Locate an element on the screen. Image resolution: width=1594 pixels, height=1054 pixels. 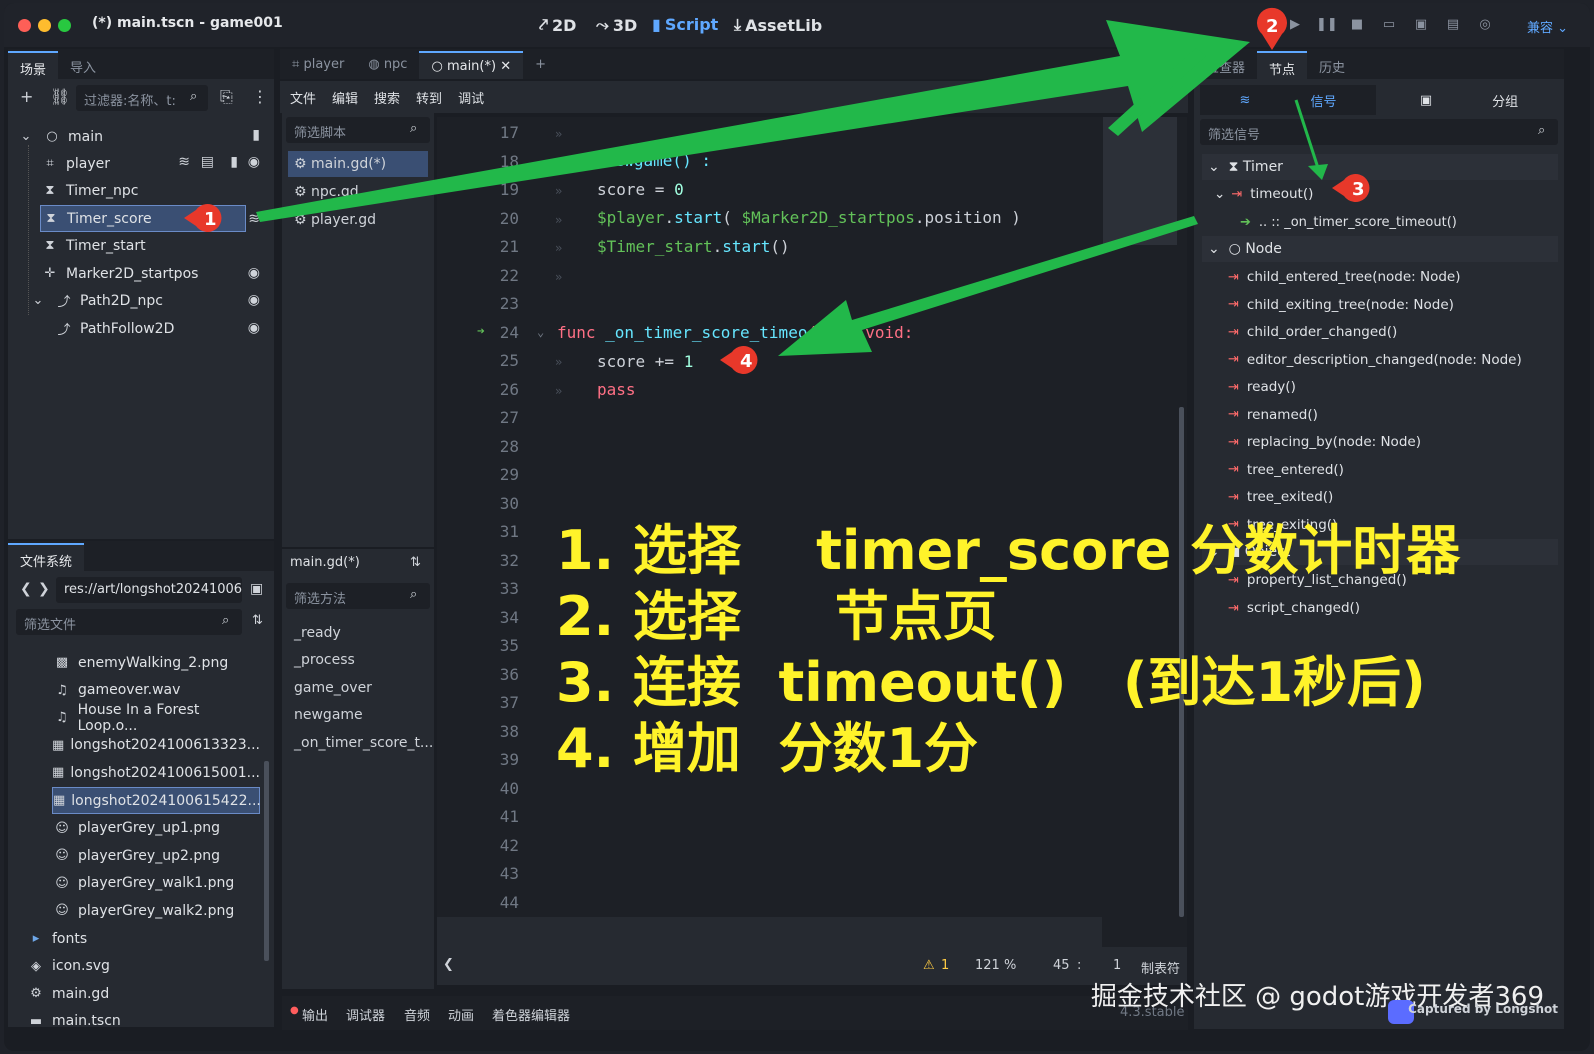
badge-shape: 3 is located at coordinates (1351, 188).